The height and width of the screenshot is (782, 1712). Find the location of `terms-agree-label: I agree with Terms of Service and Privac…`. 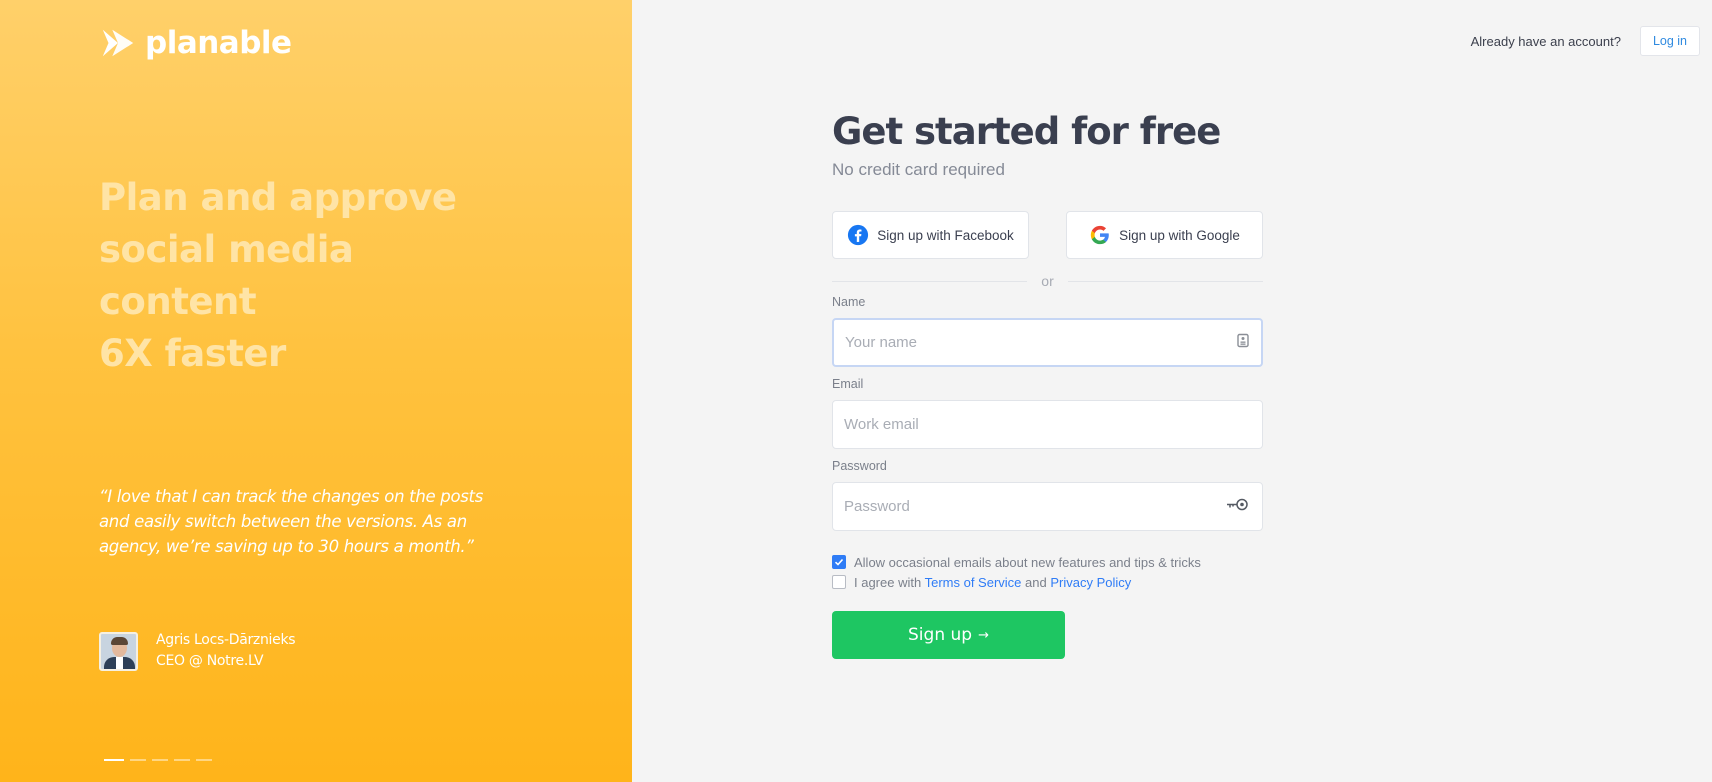

terms-agree-label: I agree with Terms of Service and Privac… is located at coordinates (992, 582).